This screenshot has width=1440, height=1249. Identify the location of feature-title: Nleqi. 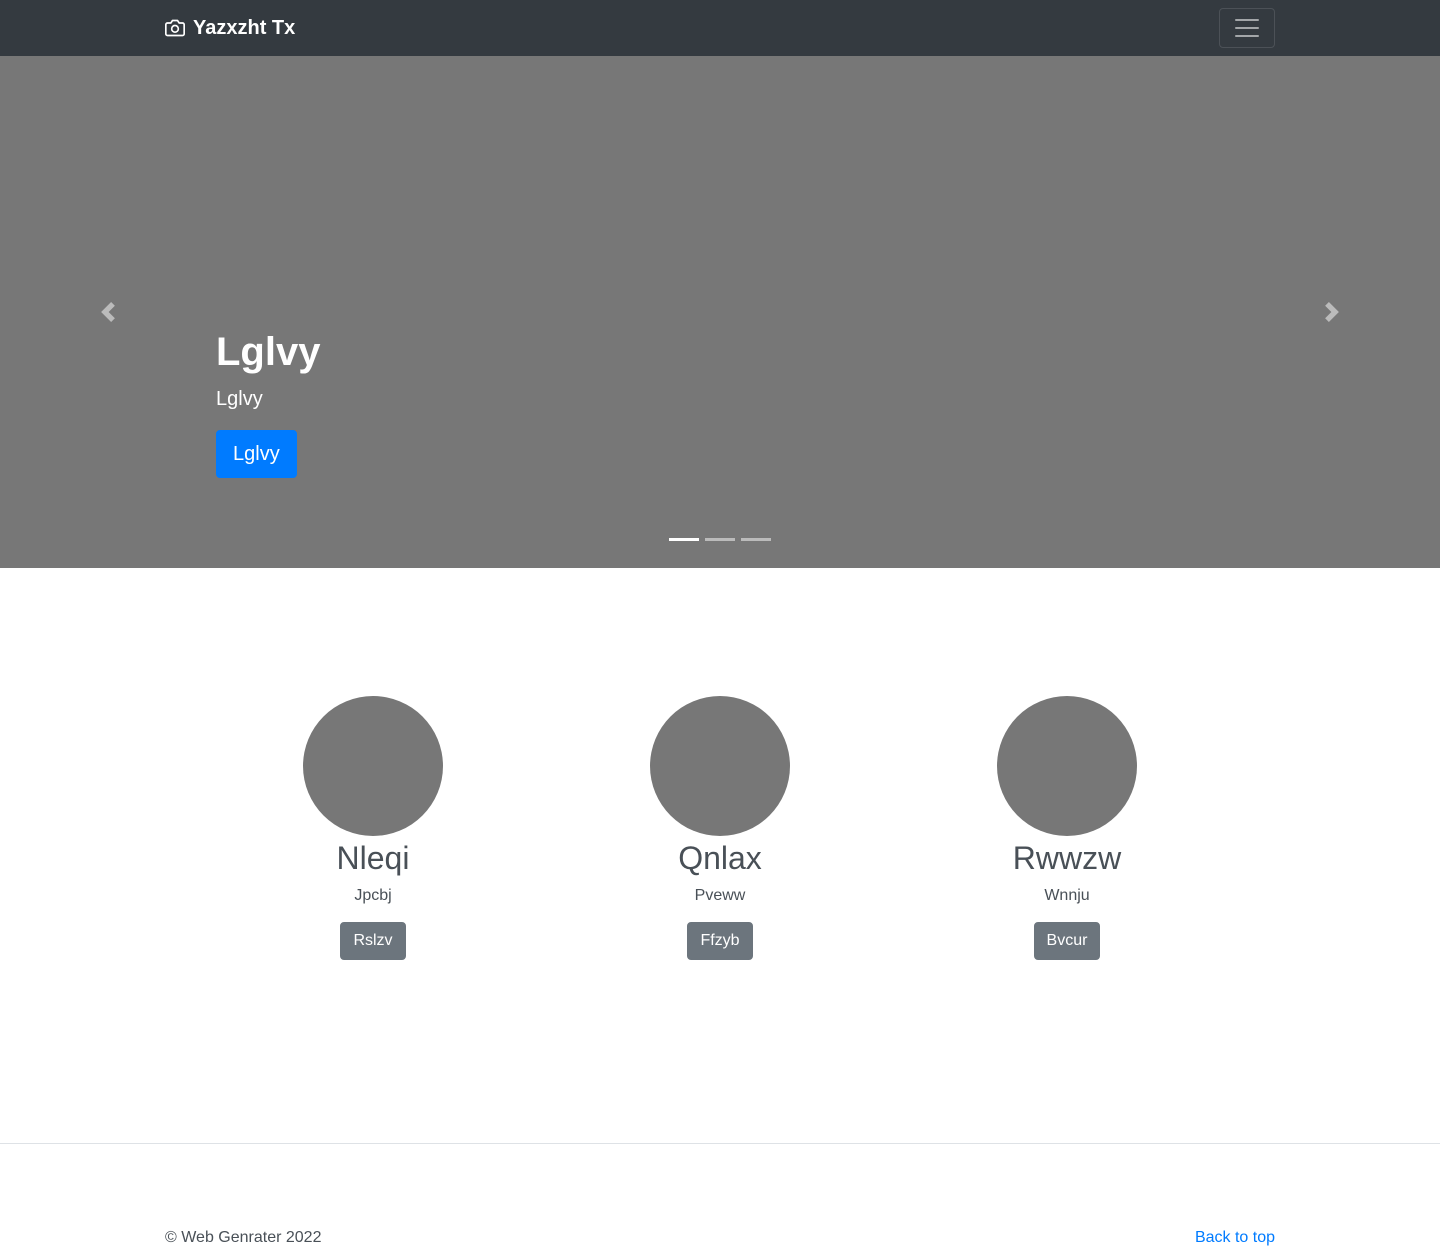
(373, 858).